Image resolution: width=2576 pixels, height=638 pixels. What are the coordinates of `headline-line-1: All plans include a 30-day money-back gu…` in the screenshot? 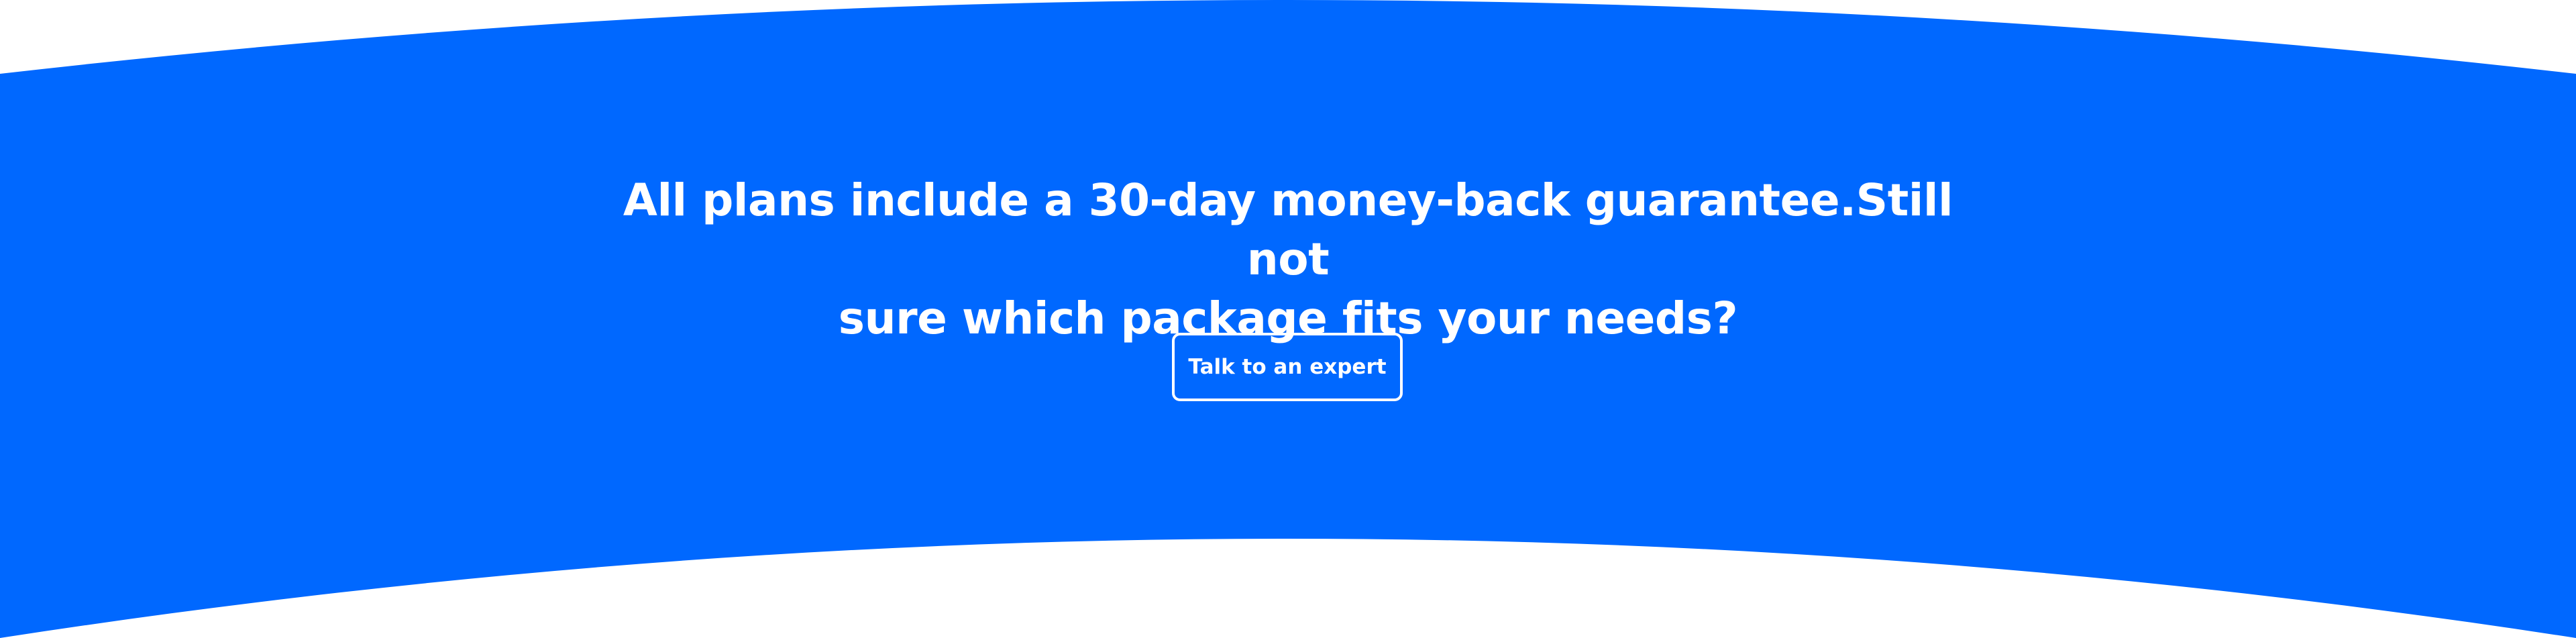 It's located at (1288, 229).